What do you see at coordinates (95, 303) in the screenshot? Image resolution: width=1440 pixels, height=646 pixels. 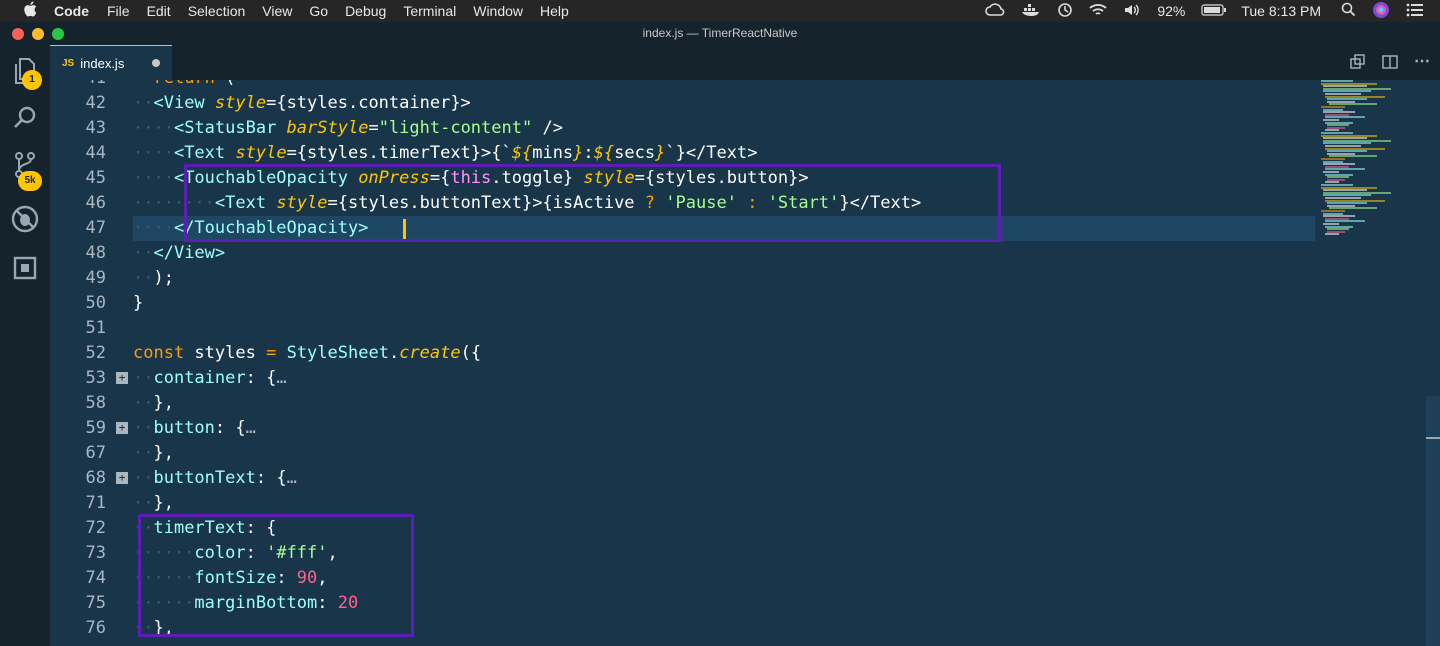 I see `line-number: 50` at bounding box center [95, 303].